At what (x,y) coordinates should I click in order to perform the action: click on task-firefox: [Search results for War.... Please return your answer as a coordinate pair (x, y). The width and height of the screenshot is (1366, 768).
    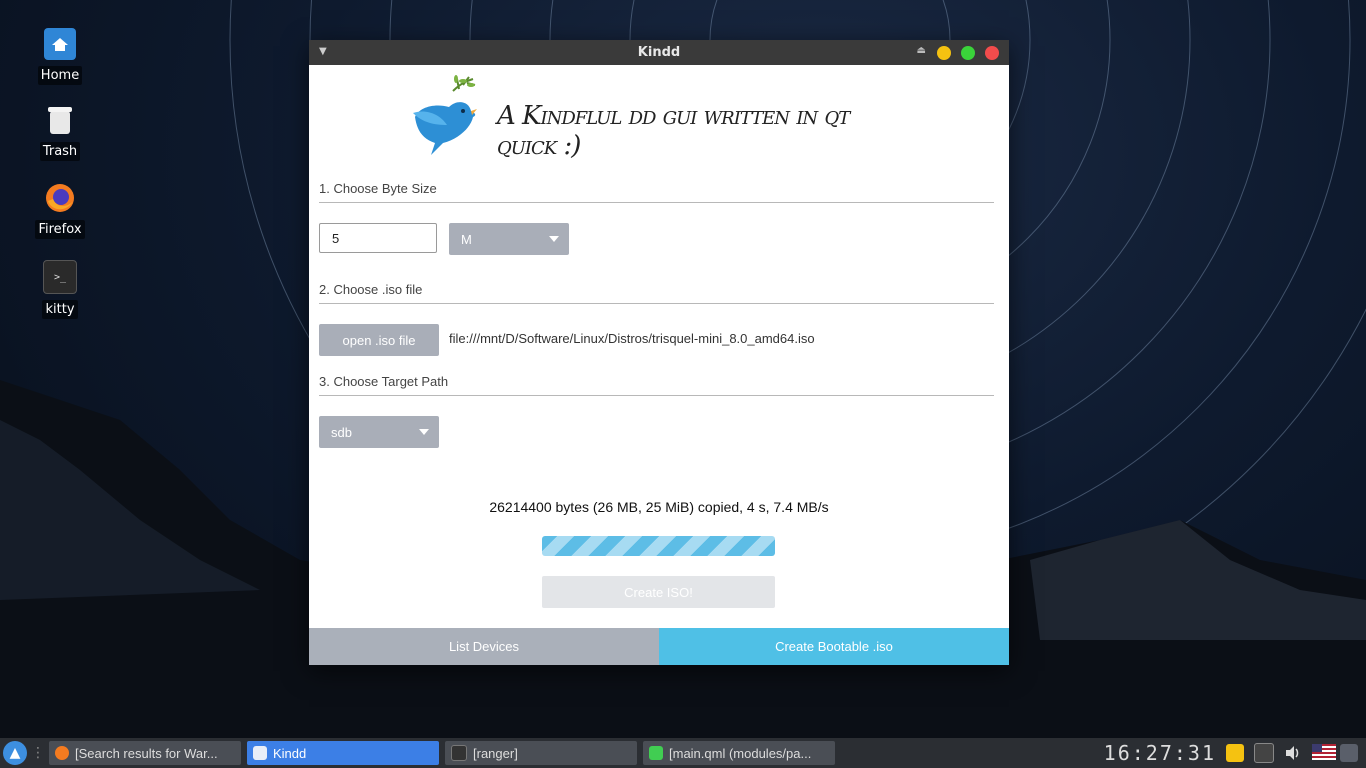
    Looking at the image, I should click on (145, 753).